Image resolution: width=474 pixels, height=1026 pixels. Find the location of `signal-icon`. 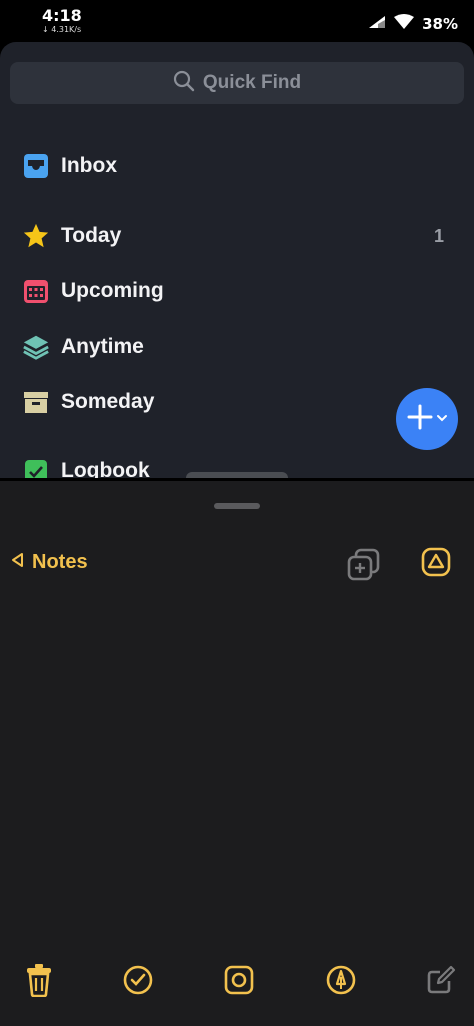

signal-icon is located at coordinates (377, 24).